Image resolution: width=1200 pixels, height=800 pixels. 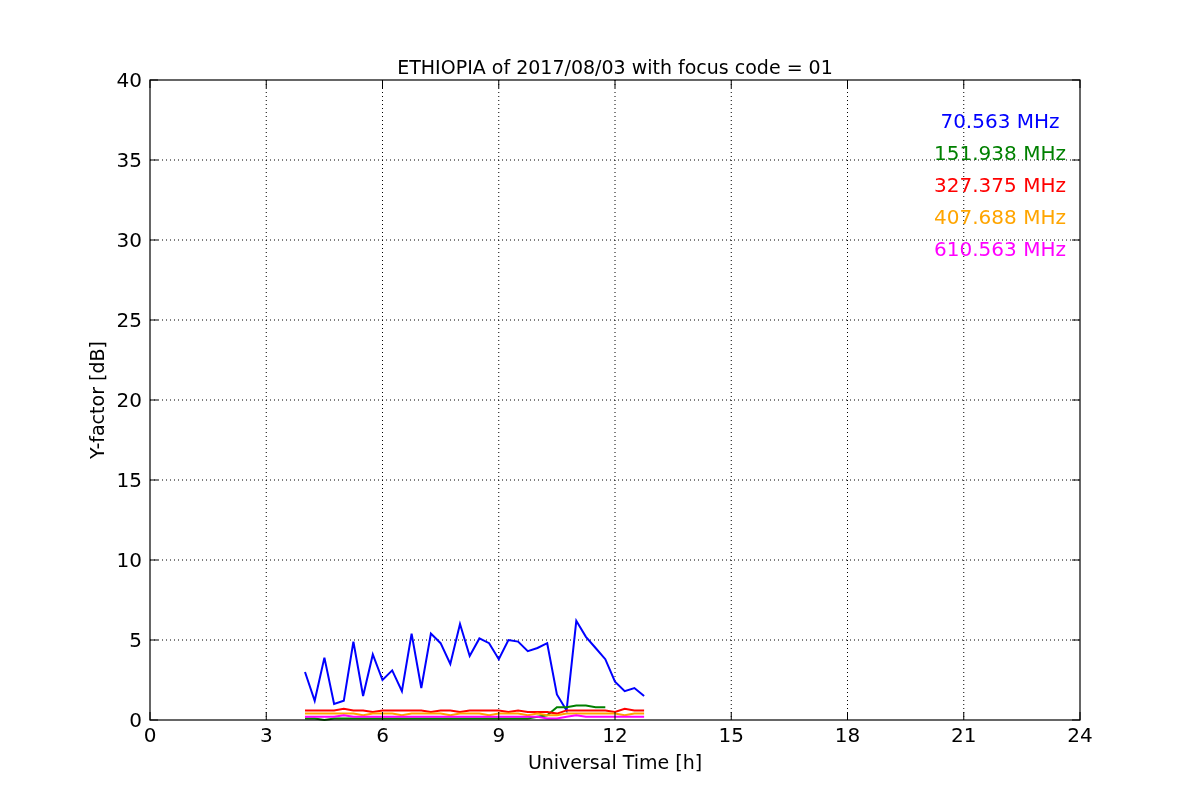 I want to click on chart-title: ETHIOPIA of 2017/08/03 with focus code = 01, so click(x=615, y=67).